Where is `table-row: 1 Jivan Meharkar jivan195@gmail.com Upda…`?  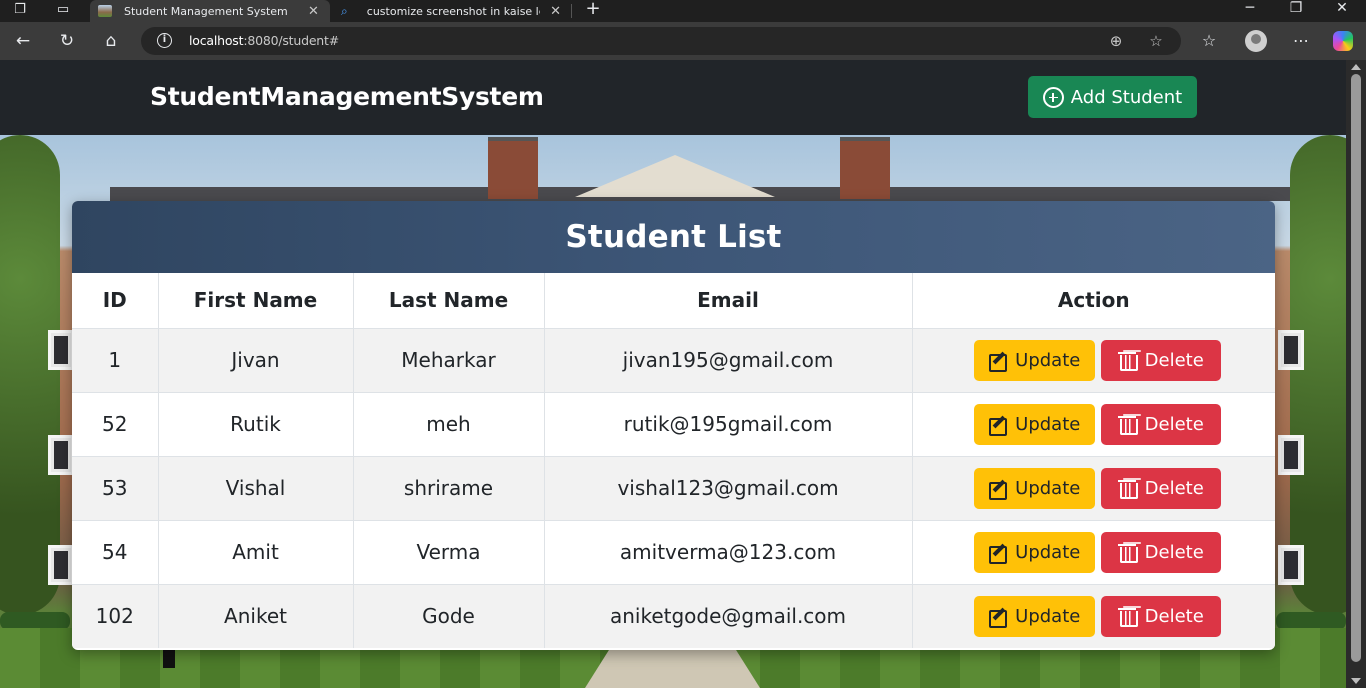 table-row: 1 Jivan Meharkar jivan195@gmail.com Upda… is located at coordinates (674, 360).